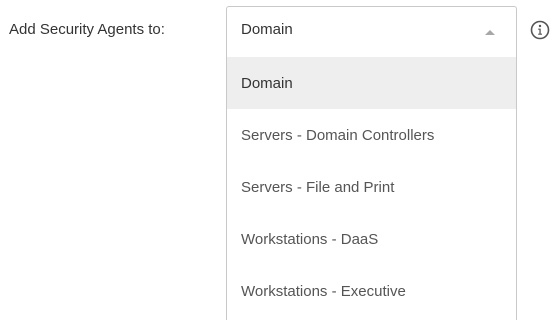 The image size is (553, 320). What do you see at coordinates (371, 291) in the screenshot?
I see `dropdown-option: Workstations - Executive` at bounding box center [371, 291].